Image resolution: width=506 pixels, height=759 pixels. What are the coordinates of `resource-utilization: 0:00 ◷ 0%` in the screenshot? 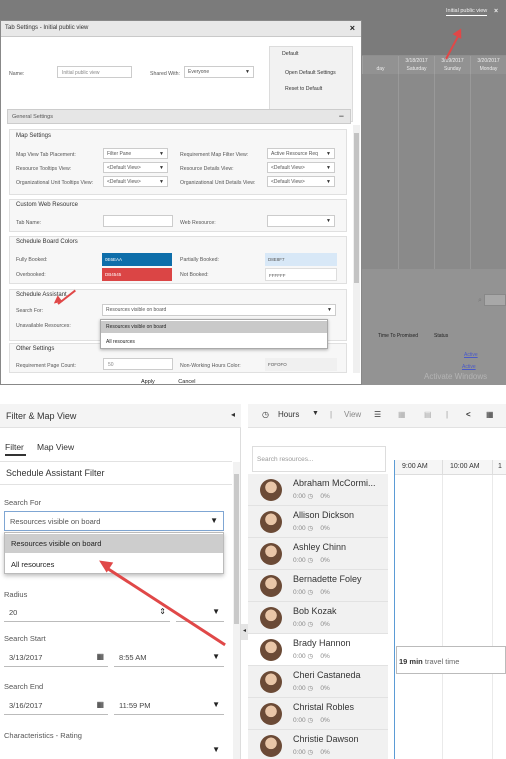 It's located at (311, 528).